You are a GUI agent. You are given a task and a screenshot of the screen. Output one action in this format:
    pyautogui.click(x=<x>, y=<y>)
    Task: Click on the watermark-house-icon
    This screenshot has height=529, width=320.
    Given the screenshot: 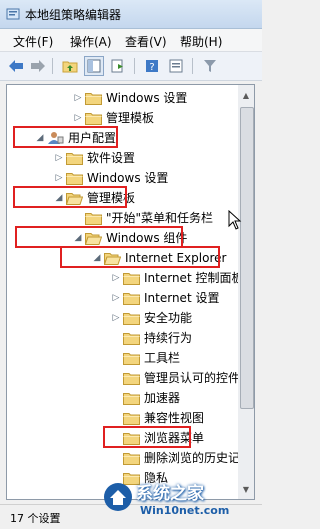 What is the action you would take?
    pyautogui.click(x=118, y=497)
    